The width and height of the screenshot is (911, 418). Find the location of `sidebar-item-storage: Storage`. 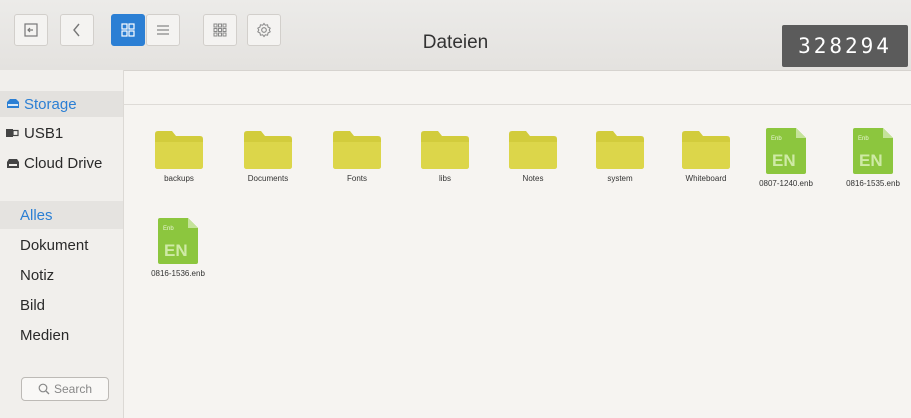

sidebar-item-storage: Storage is located at coordinates (61, 104).